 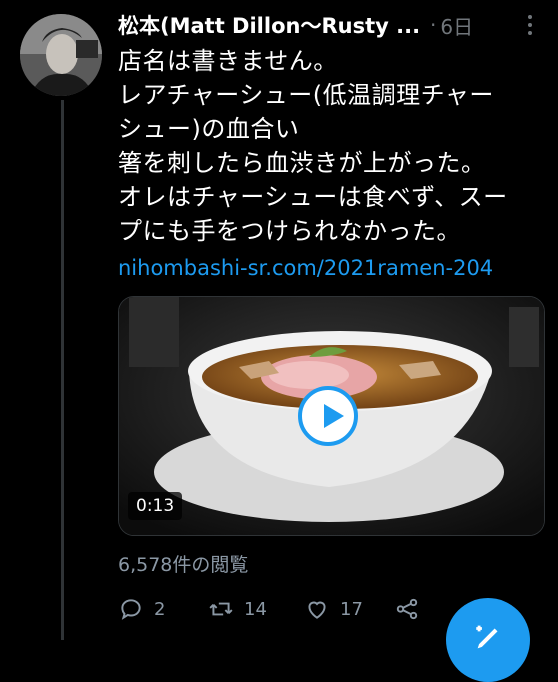 I want to click on tweet-header: 松本(Matt Dillon〜Rusty ... · 6日, so click(x=331, y=25).